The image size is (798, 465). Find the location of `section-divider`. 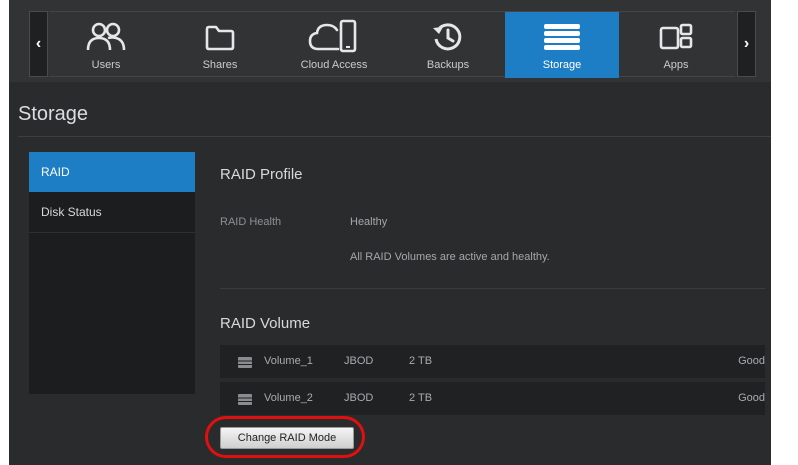

section-divider is located at coordinates (492, 288).